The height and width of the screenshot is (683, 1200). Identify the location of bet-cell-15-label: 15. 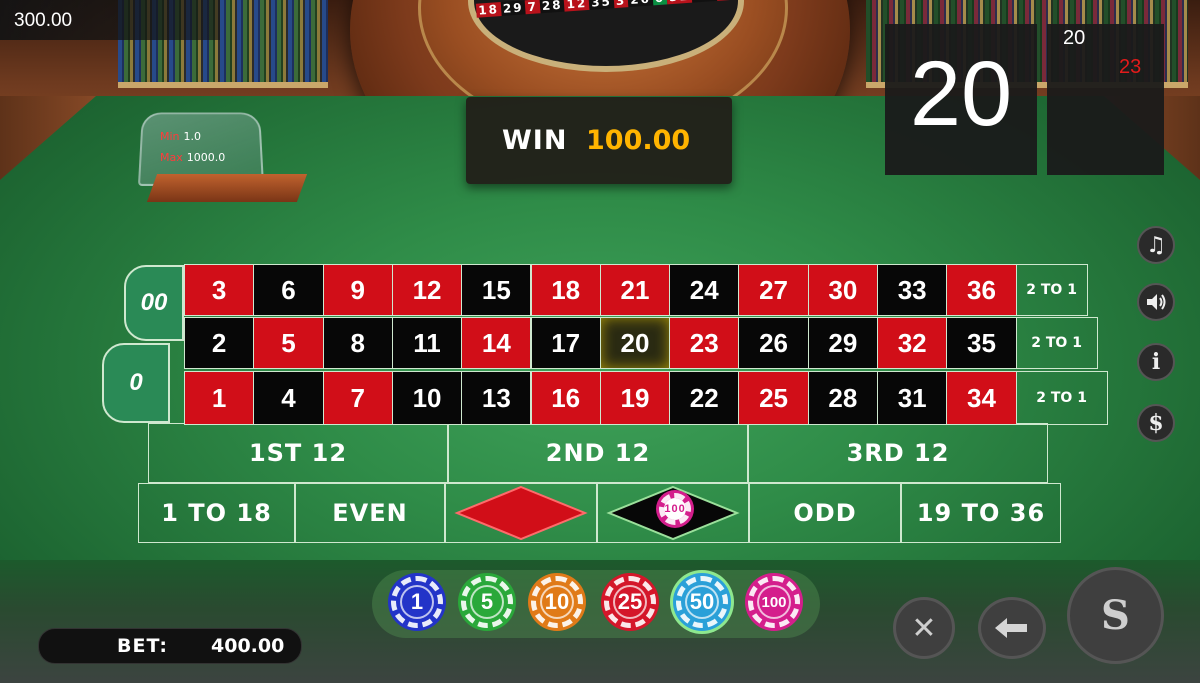
(496, 289).